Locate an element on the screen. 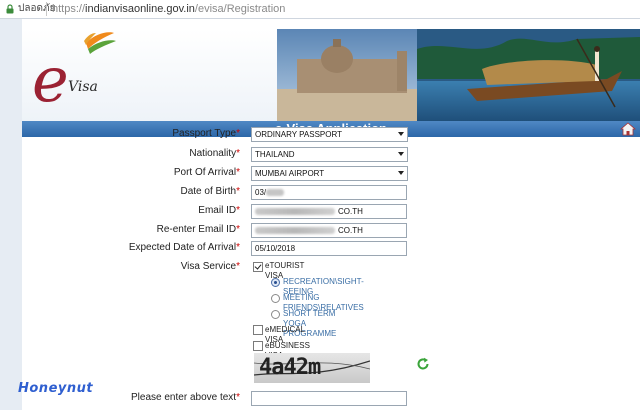  logo-letter: e is located at coordinates (50, 79).